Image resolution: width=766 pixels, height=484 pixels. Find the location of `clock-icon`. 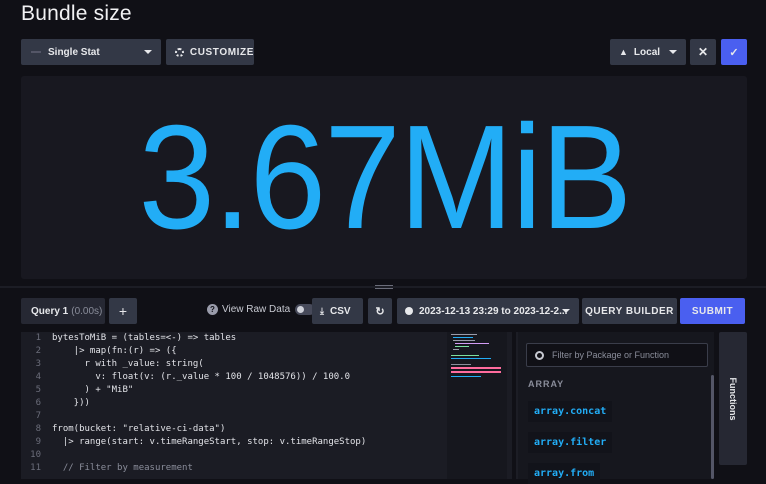

clock-icon is located at coordinates (409, 311).